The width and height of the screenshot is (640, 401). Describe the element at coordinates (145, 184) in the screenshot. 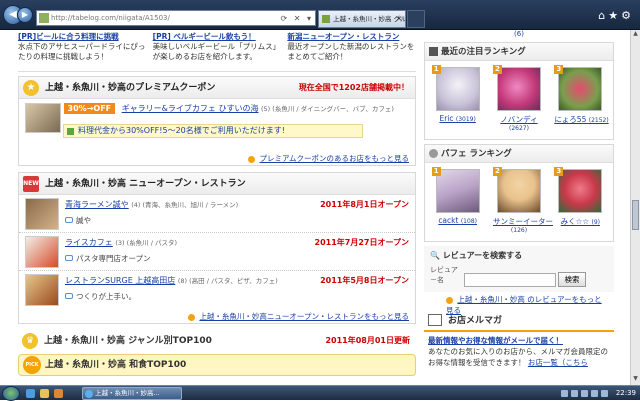

I see `new-open-heading: 上越・糸魚川・妙高 ニューオープン・レストラン` at that location.